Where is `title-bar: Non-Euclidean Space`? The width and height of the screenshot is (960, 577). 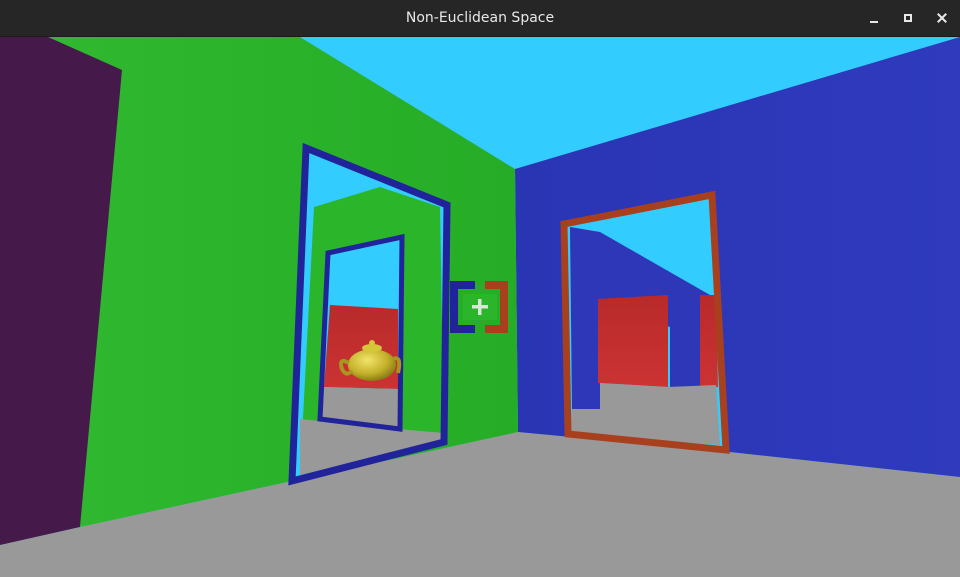
title-bar: Non-Euclidean Space is located at coordinates (480, 18).